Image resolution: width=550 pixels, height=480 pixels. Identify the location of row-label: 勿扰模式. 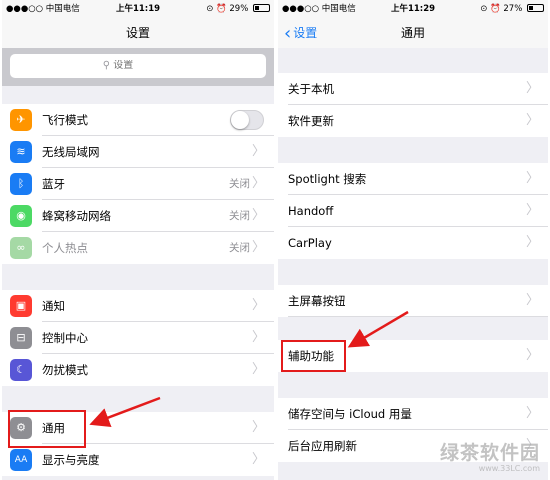
(65, 370).